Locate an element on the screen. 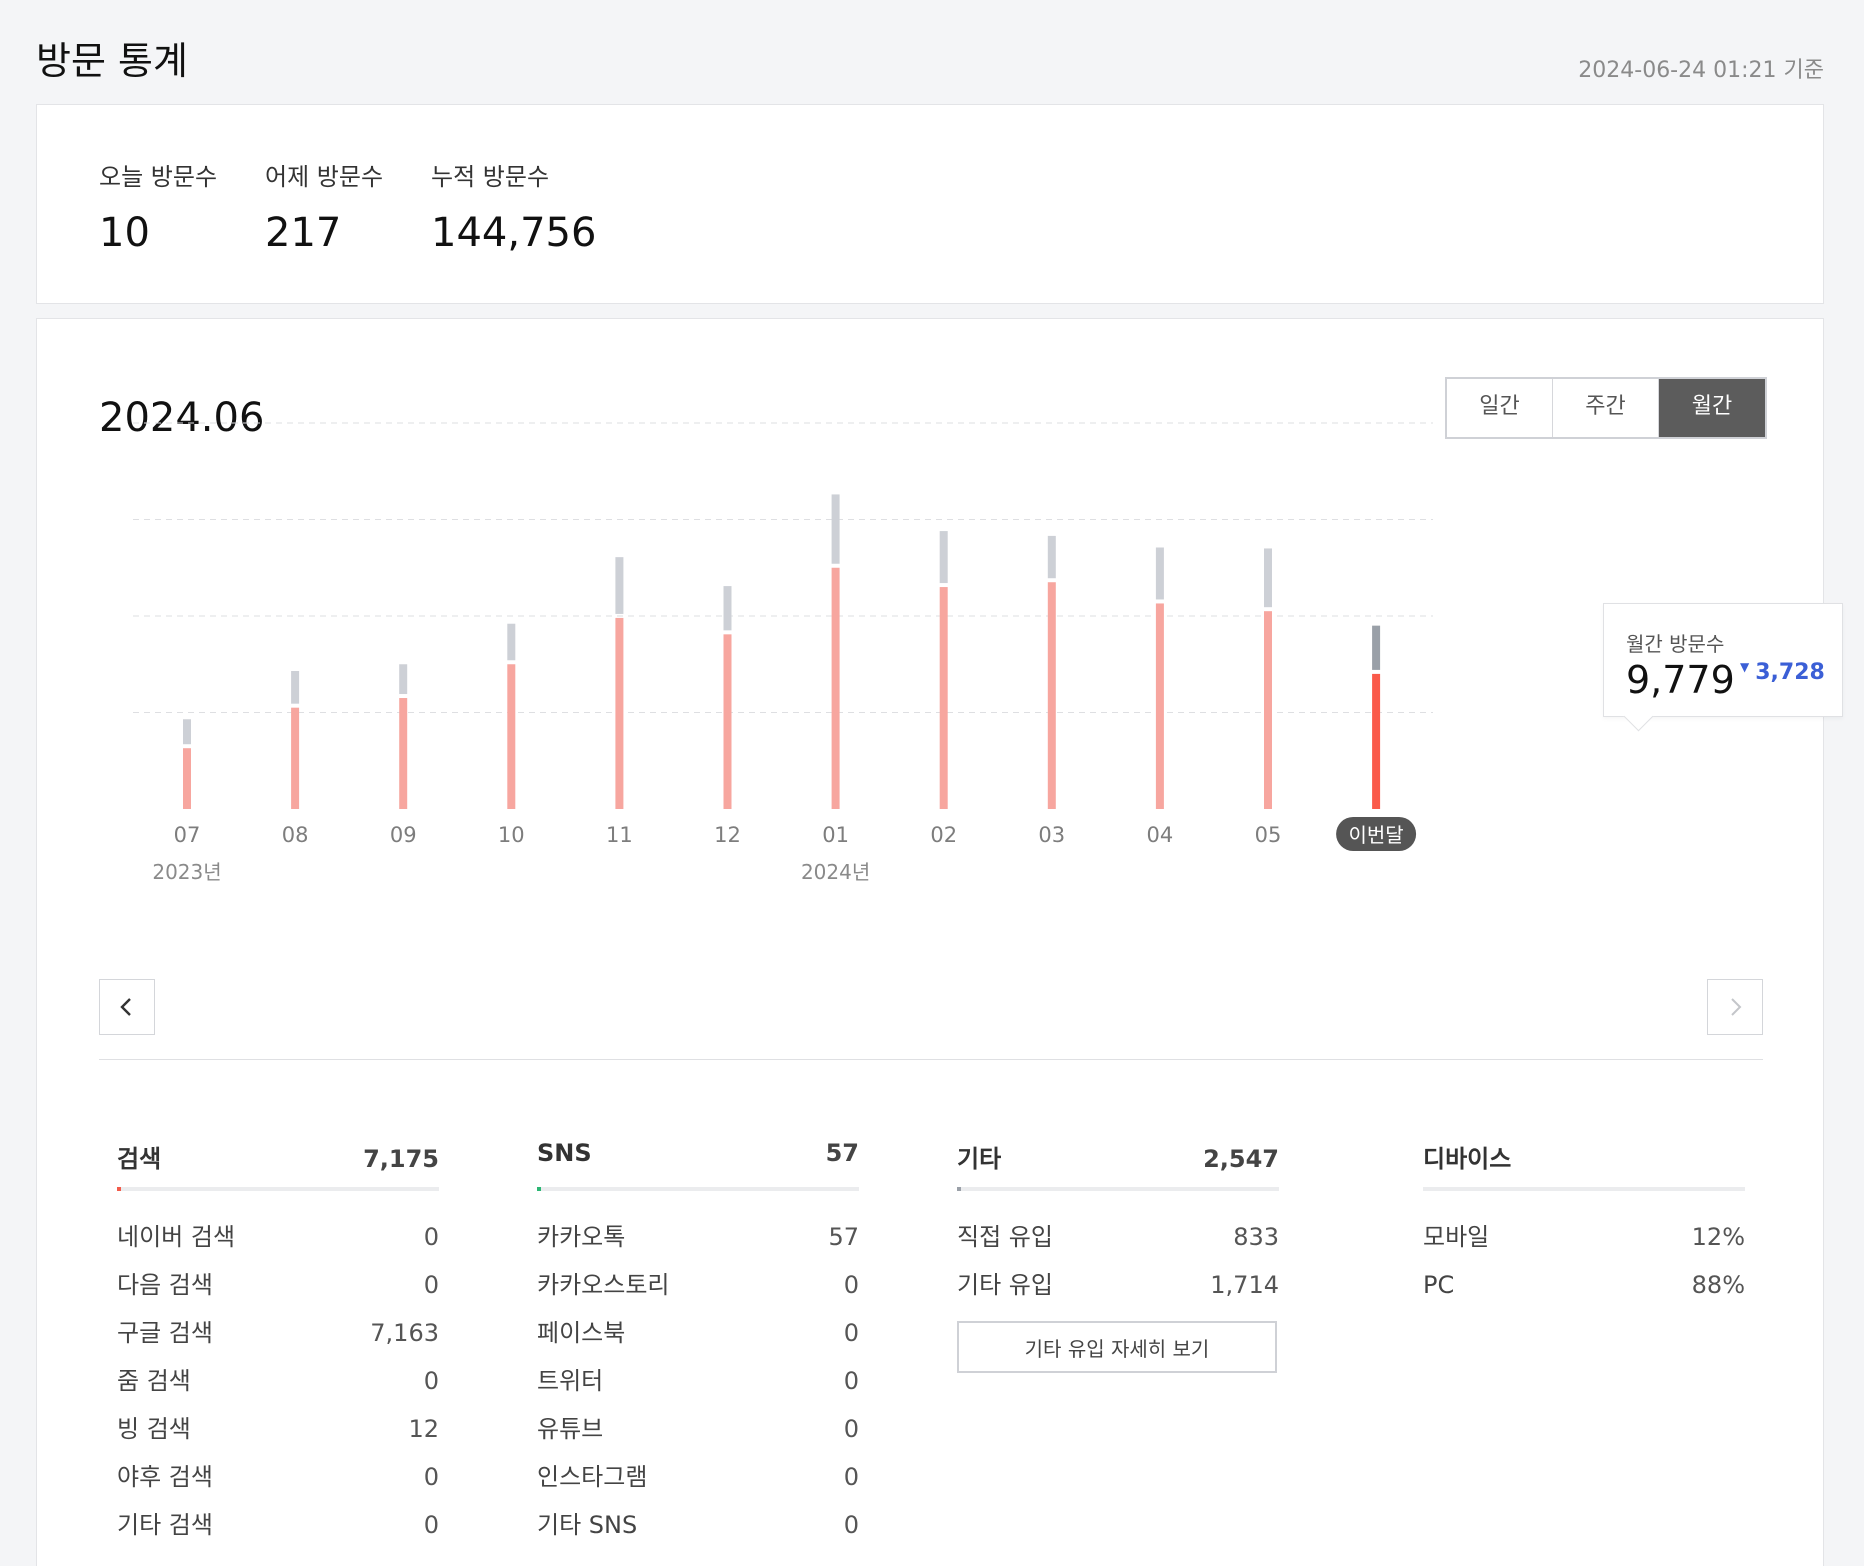 The width and height of the screenshot is (1864, 1566). section-device: 디바이스 모바일 12% PC 88% is located at coordinates (1584, 1224).